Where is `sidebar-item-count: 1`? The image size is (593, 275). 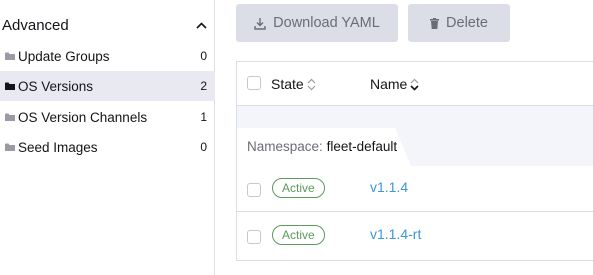 sidebar-item-count: 1 is located at coordinates (203, 117).